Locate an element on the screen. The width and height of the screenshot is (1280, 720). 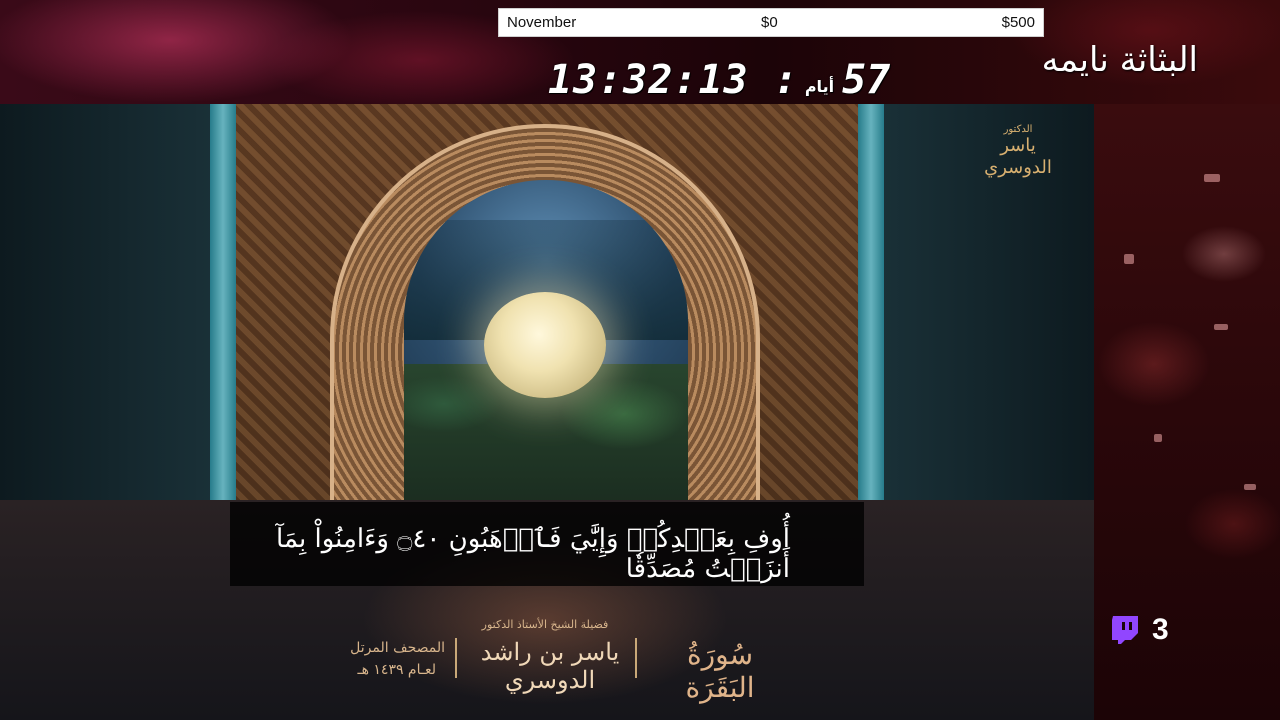
logo-name: ياسر الدوسري is located at coordinates (1018, 156).